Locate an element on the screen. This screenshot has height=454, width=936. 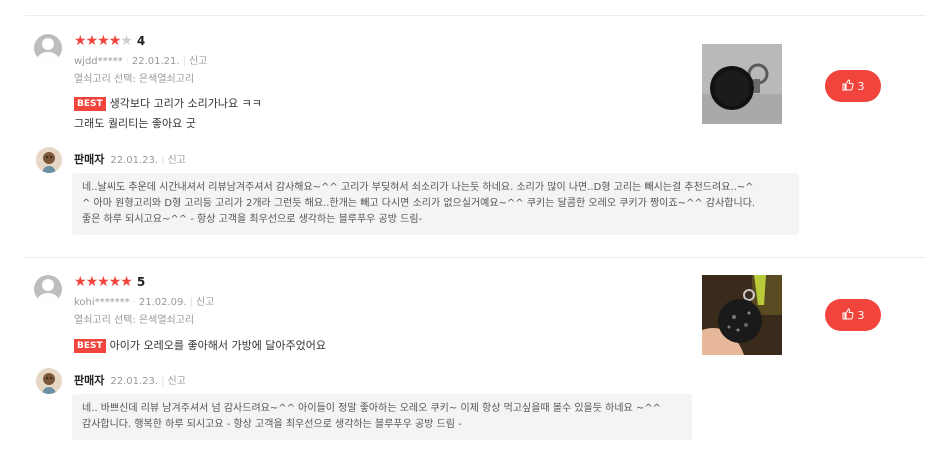
review-meta: wjdd***** · 22.01.21. | 신고 is located at coordinates (141, 61).